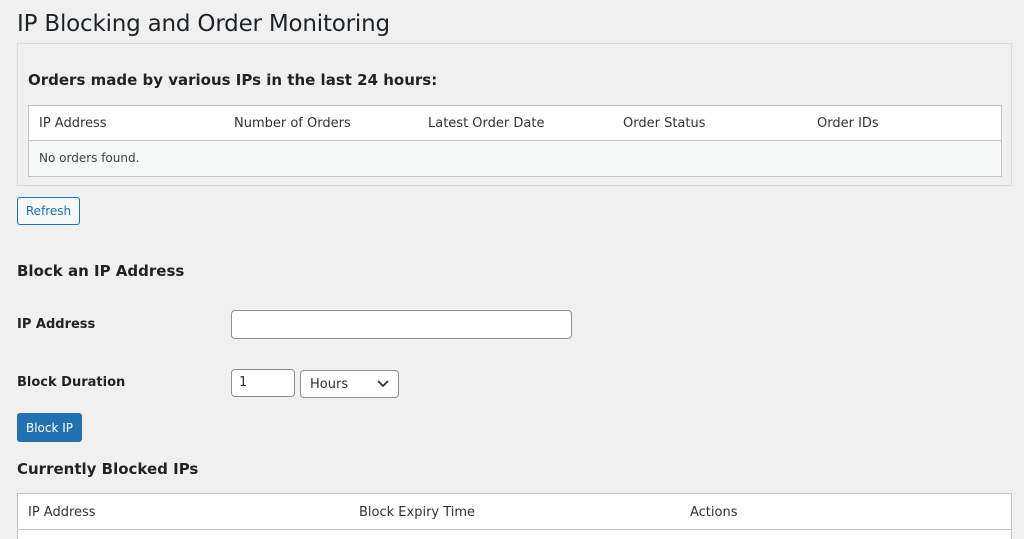 The height and width of the screenshot is (539, 1024). What do you see at coordinates (486, 123) in the screenshot?
I see `column-header-latest-order-date: Latest Order Date` at bounding box center [486, 123].